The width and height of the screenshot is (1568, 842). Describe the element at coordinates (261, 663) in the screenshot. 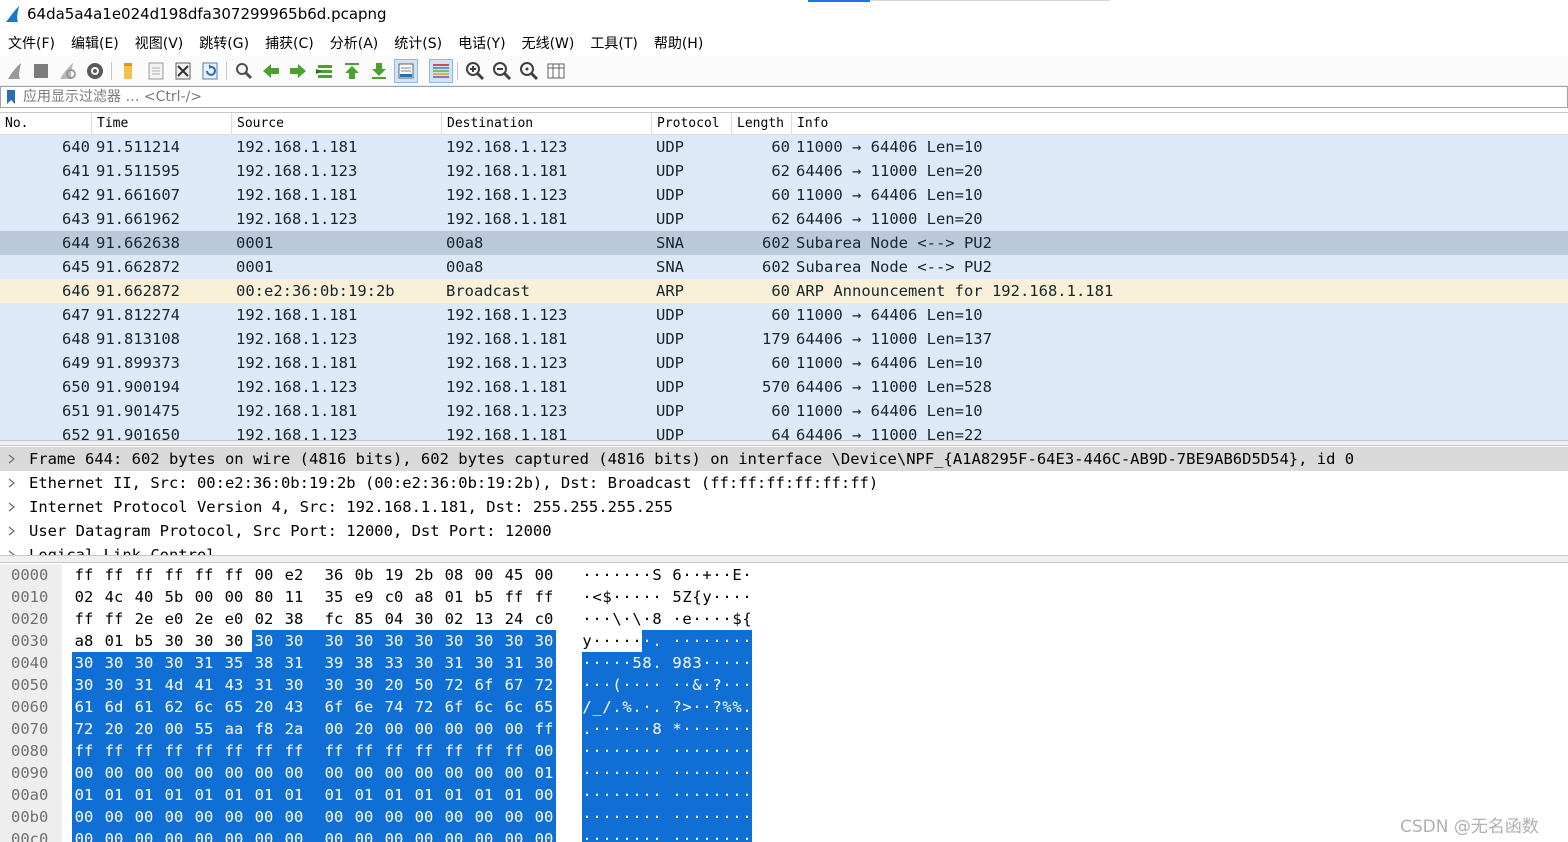

I see `hex-byte: 38` at that location.